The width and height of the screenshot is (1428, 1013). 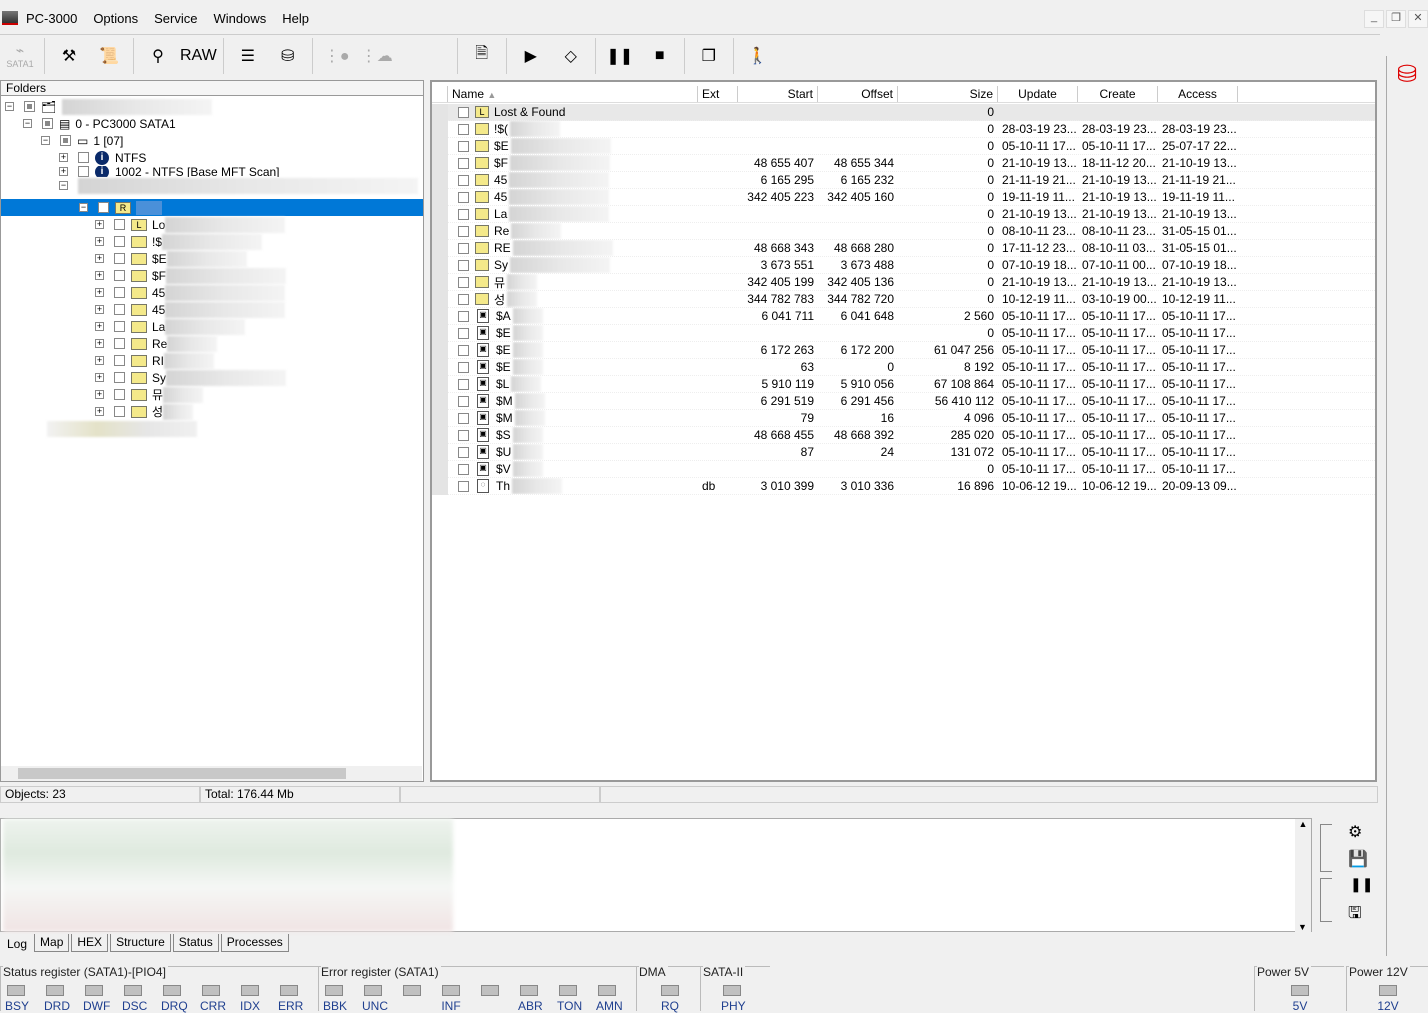 What do you see at coordinates (1358, 859) in the screenshot?
I see `save-icon: 💾` at bounding box center [1358, 859].